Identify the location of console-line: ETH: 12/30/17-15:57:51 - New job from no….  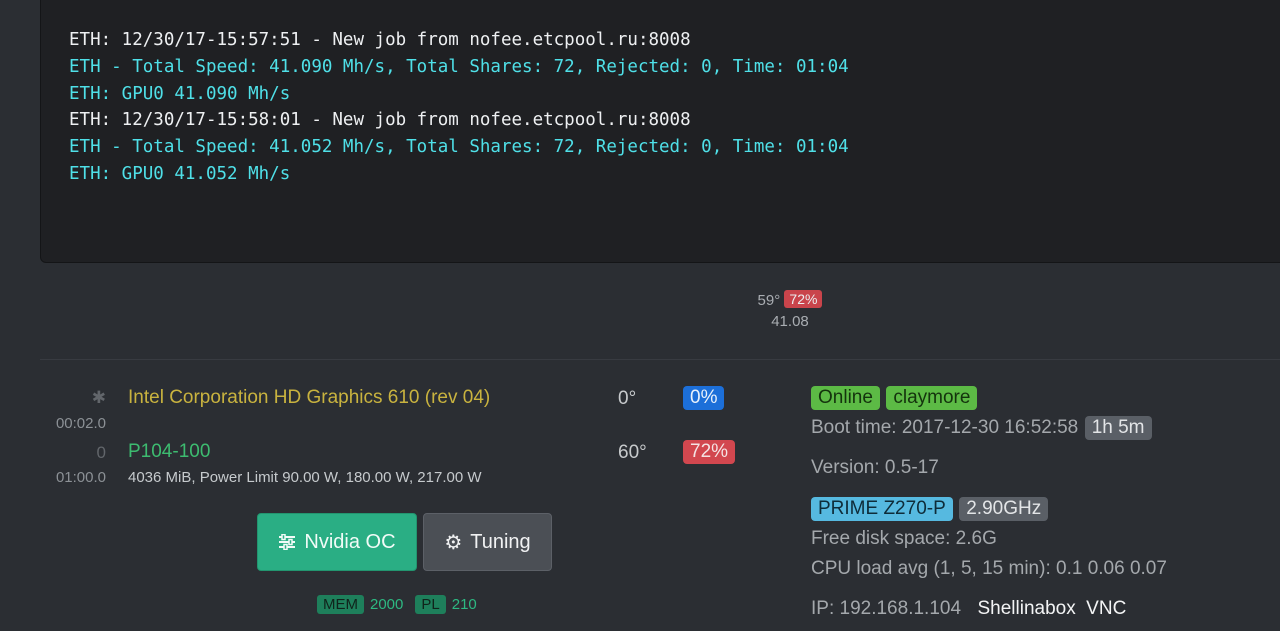
(380, 40).